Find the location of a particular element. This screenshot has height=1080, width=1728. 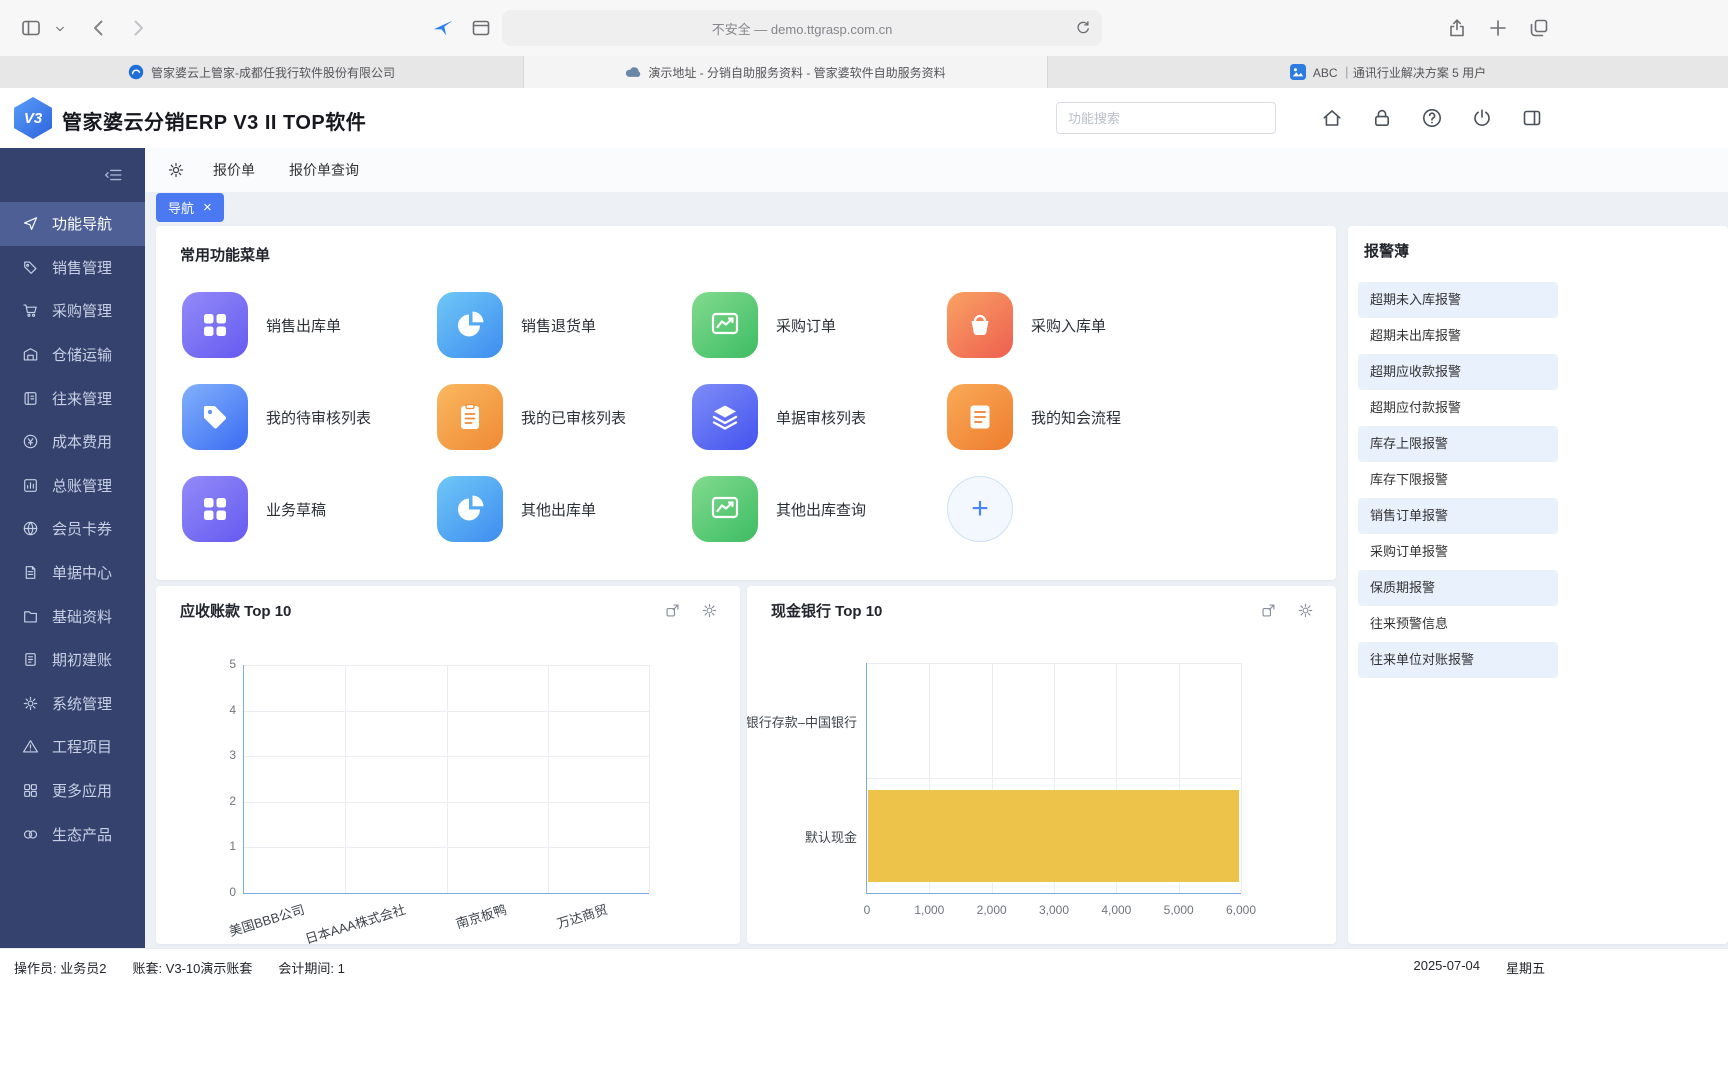

sidebar-item-label: 总账管理 is located at coordinates (82, 486).